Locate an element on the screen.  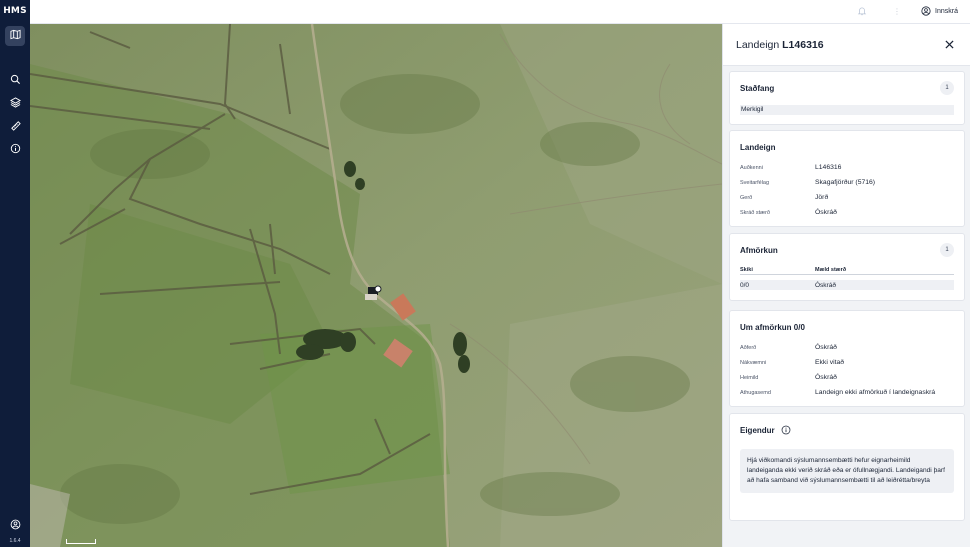
scale-bar is located at coordinates (81, 541).